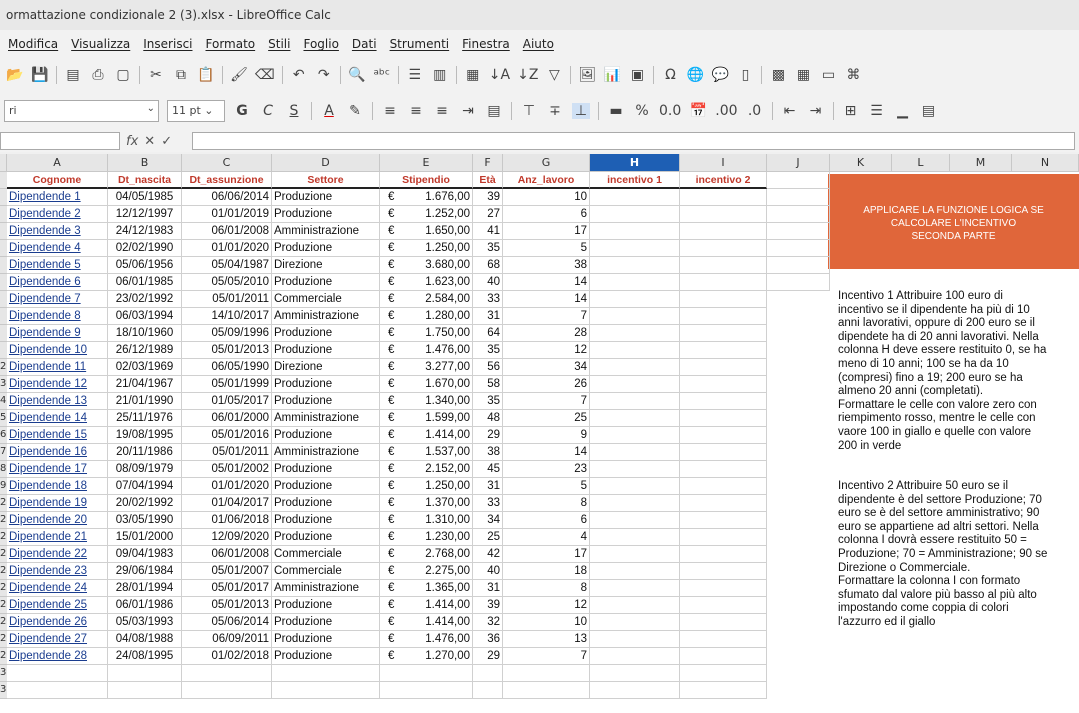 This screenshot has height=713, width=1079. Describe the element at coordinates (57, 486) in the screenshot. I see `cell-cognome: Dipendende 18` at that location.